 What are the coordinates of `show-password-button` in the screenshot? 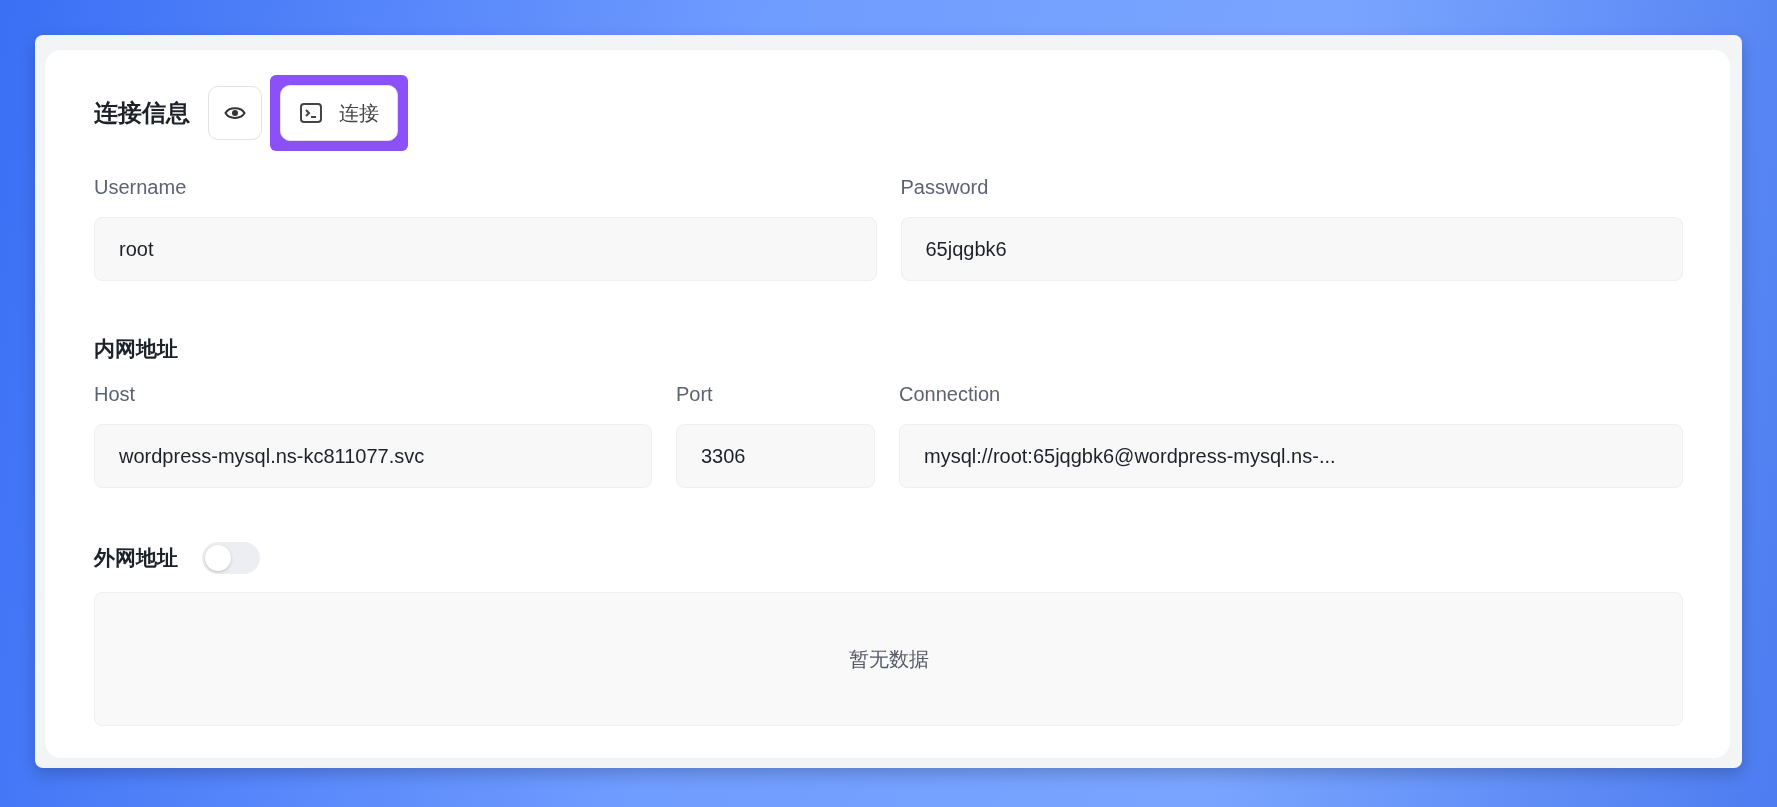 It's located at (235, 113).